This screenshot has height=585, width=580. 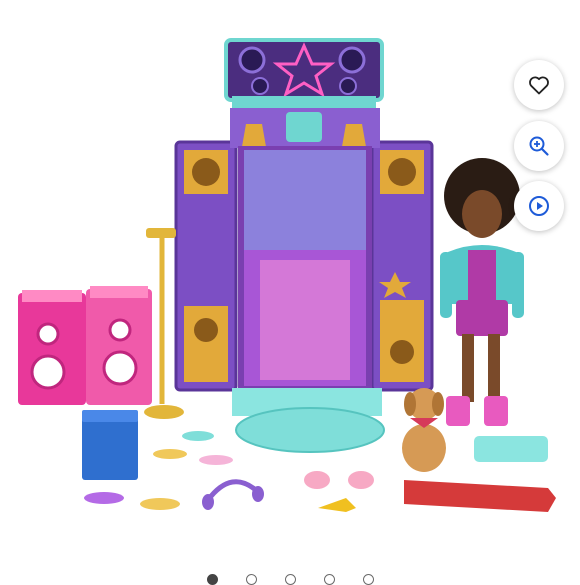 I want to click on heart-icon, so click(x=539, y=85).